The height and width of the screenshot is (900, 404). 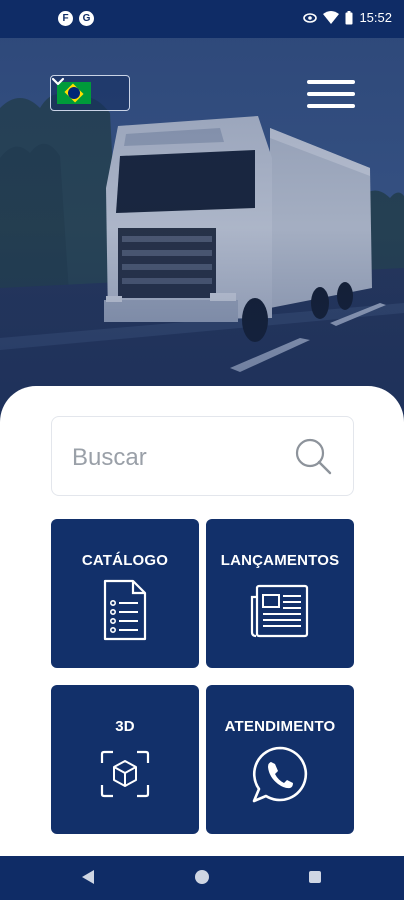 I want to click on chevron-down-icon, so click(x=58, y=81).